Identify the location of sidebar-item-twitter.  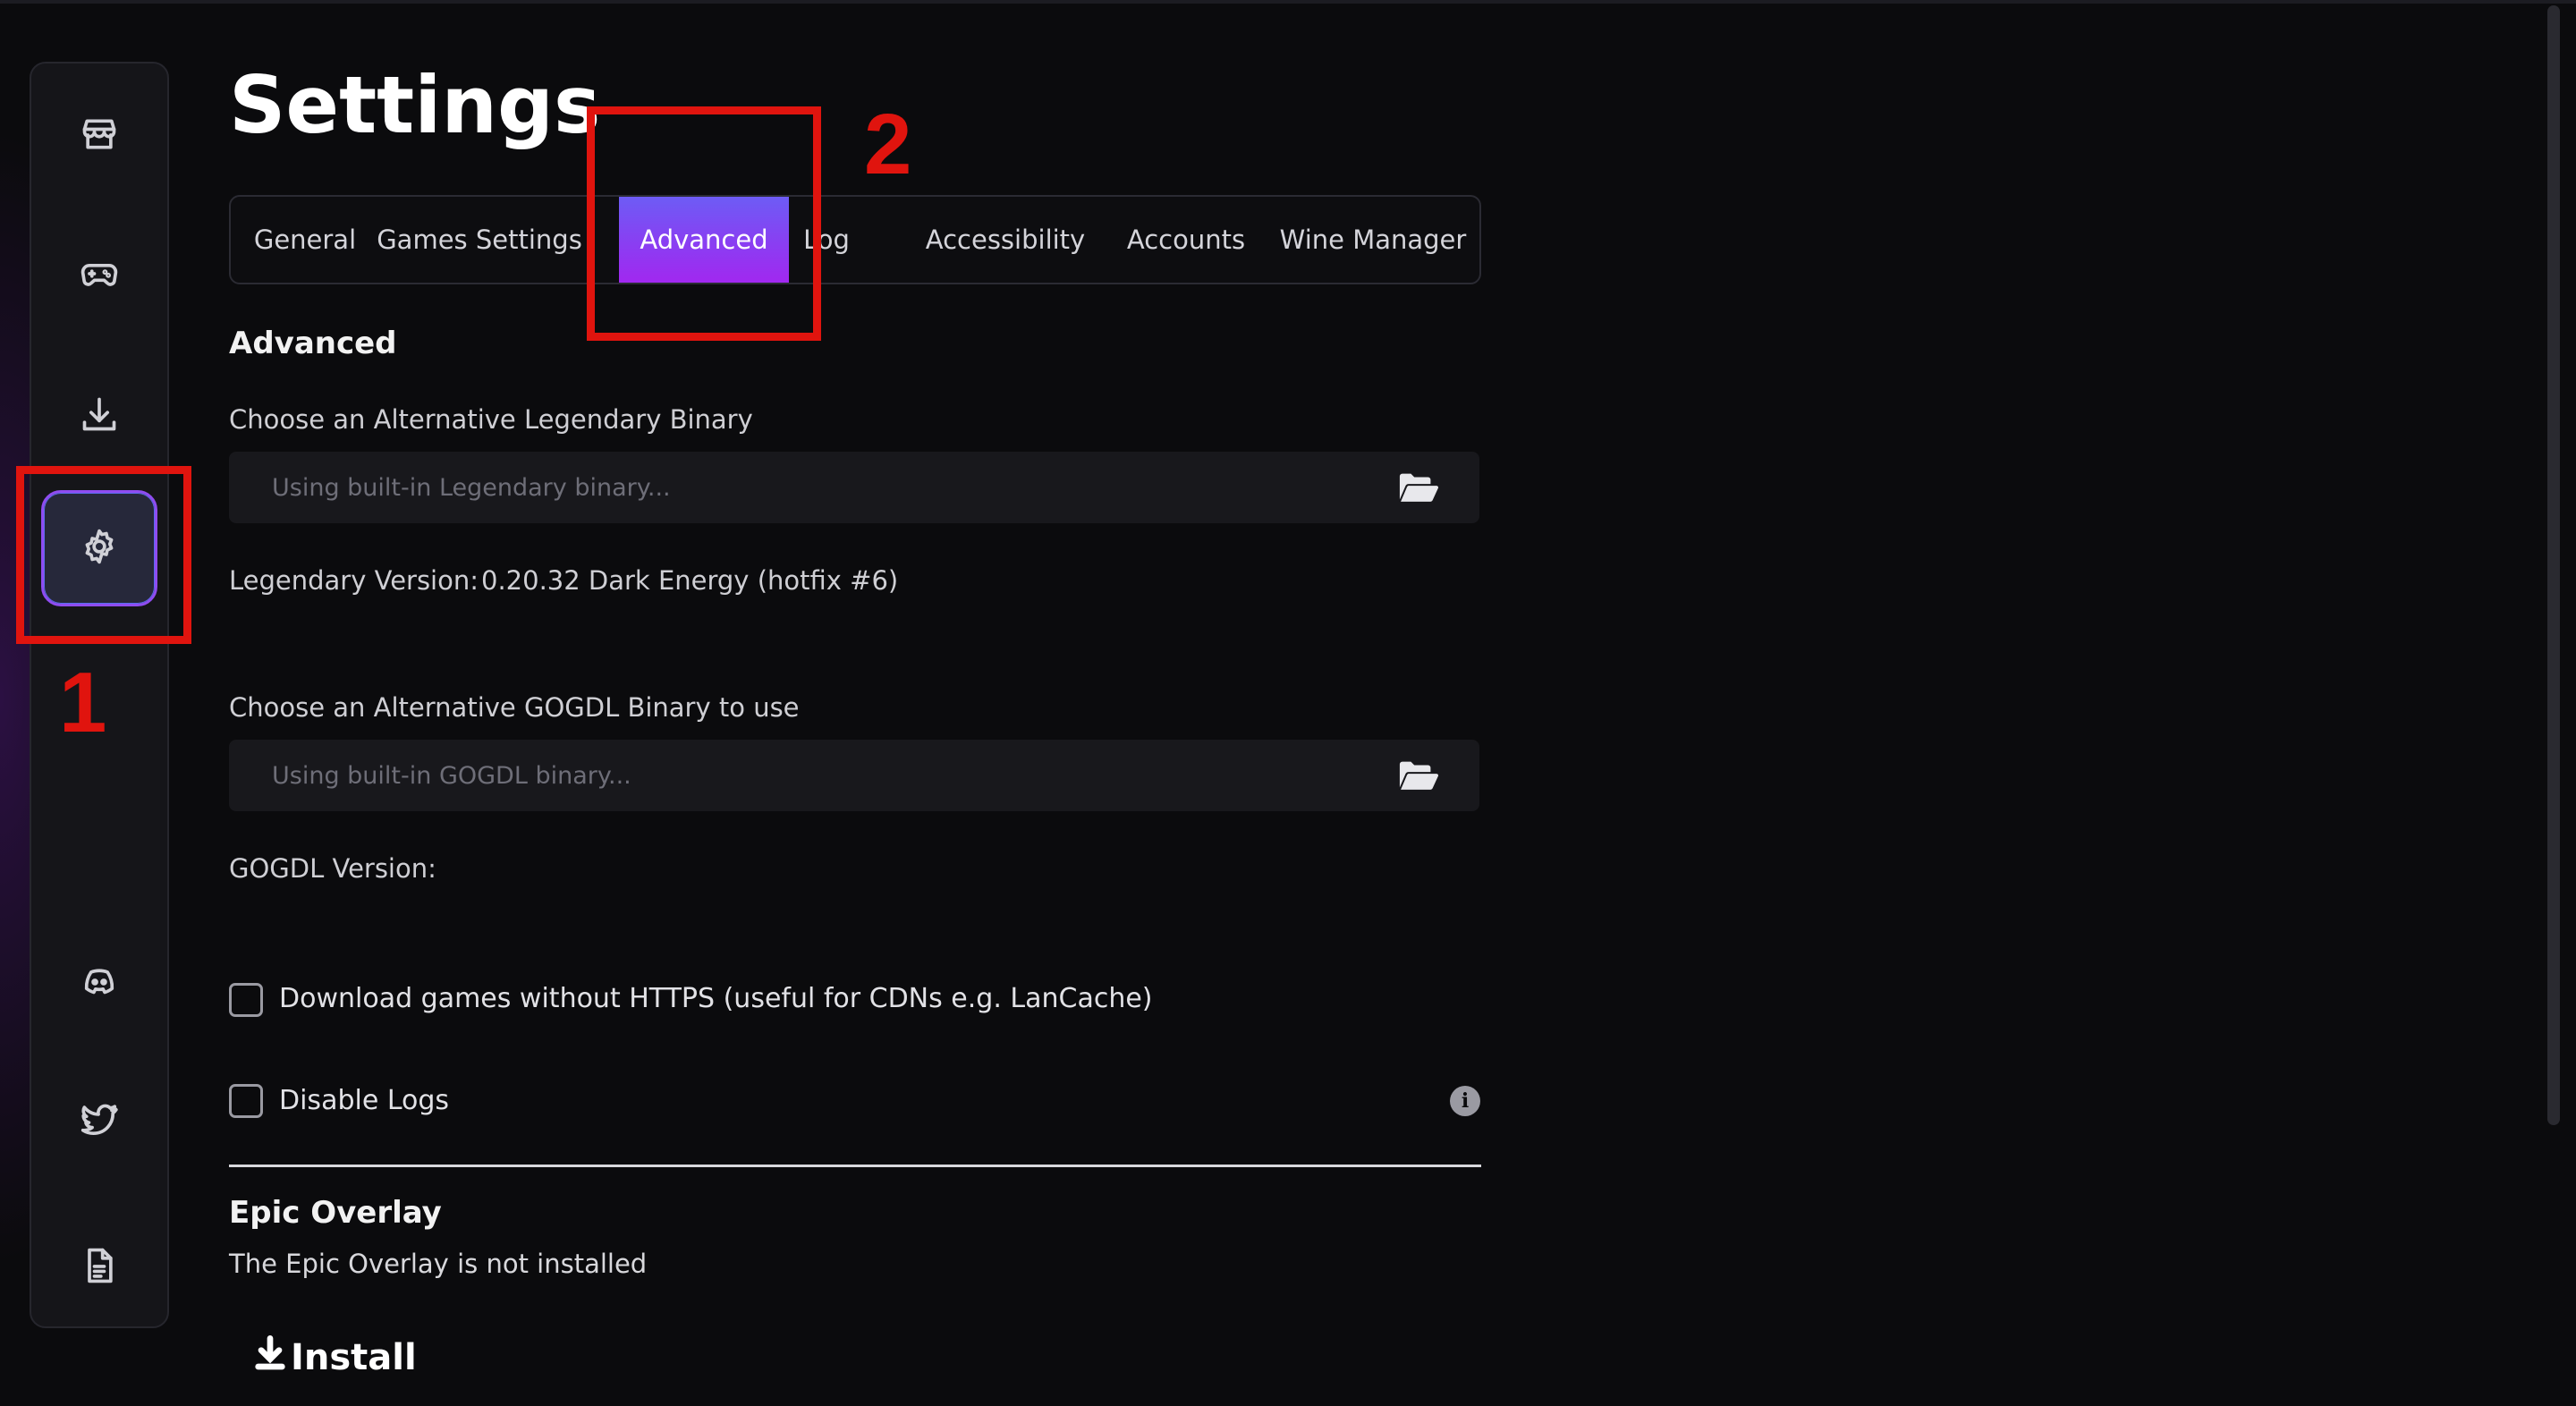
(99, 1122).